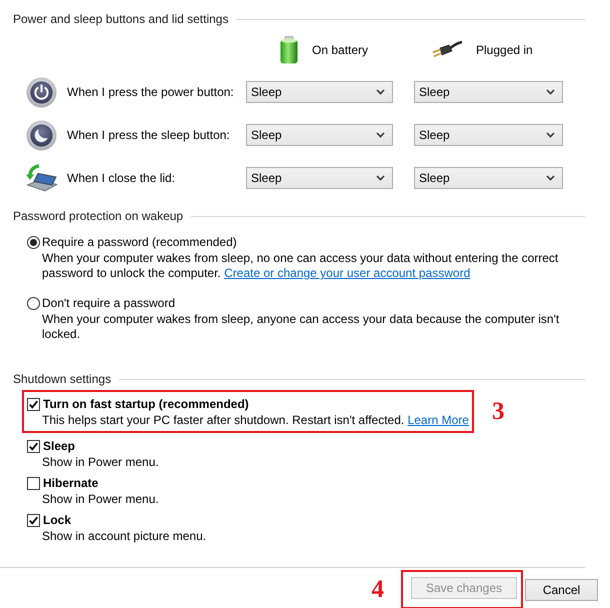 Image resolution: width=610 pixels, height=608 pixels. What do you see at coordinates (438, 420) in the screenshot?
I see `description-link: Learn More` at bounding box center [438, 420].